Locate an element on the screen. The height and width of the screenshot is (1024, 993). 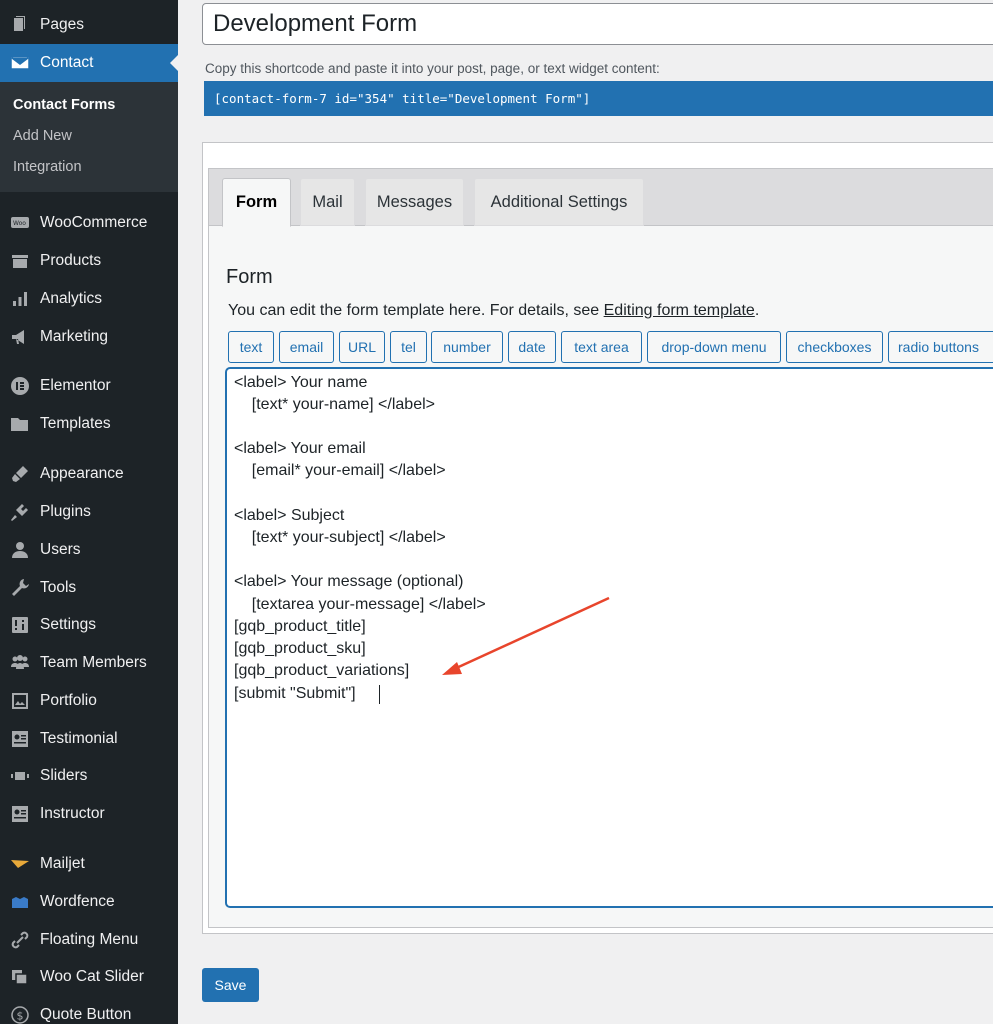
tag-button-number: number is located at coordinates (467, 347).